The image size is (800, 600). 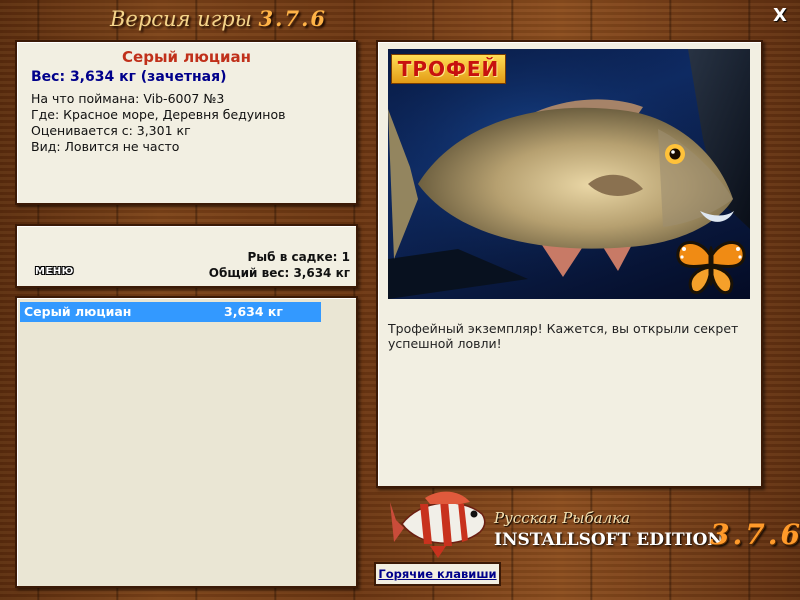 What do you see at coordinates (253, 311) in the screenshot?
I see `list-item-weight: 3,634 кг` at bounding box center [253, 311].